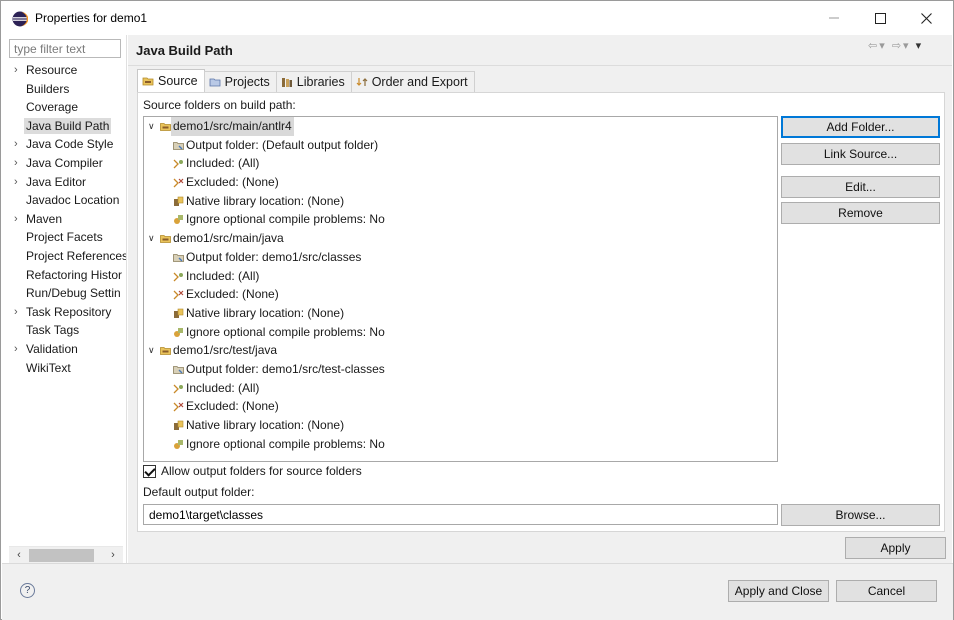  I want to click on nav-item-resource: › Resource, so click(64, 70).